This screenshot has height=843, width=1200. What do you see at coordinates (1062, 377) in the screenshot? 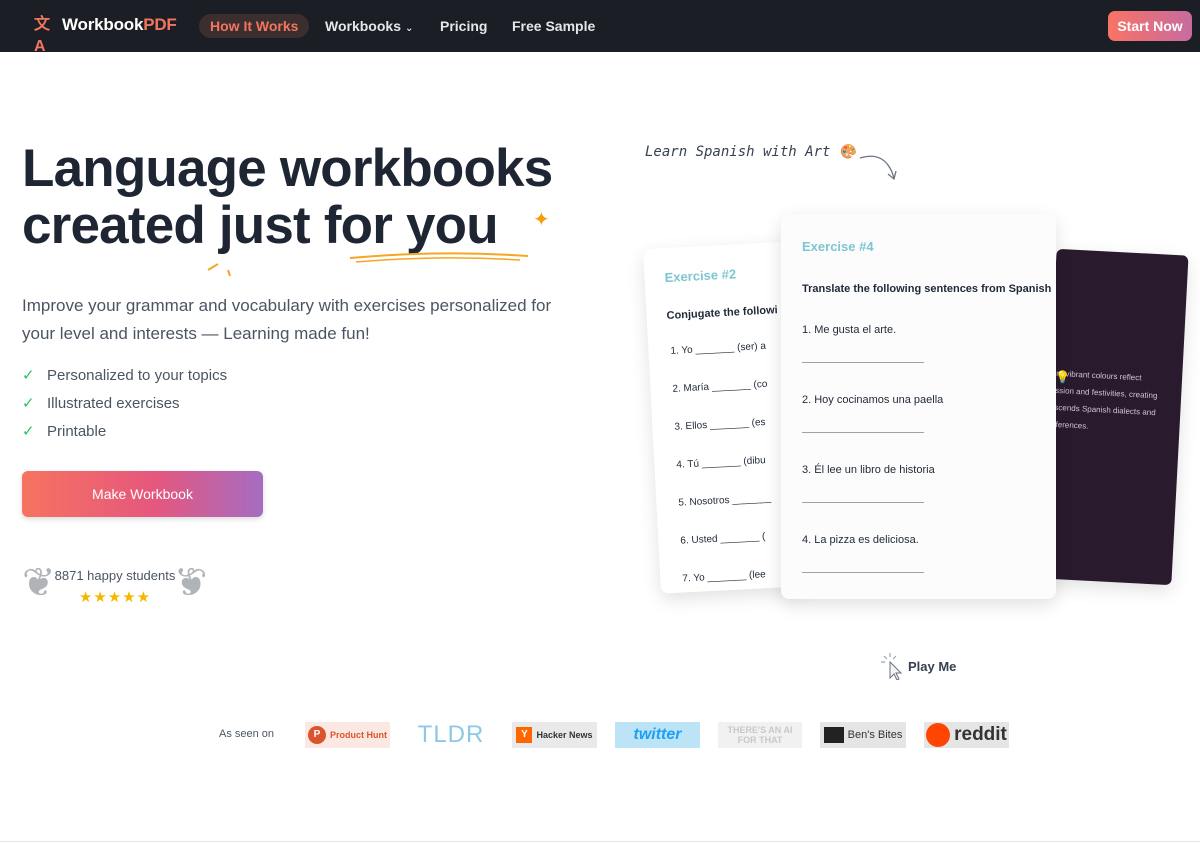
I see `lightbulb-icon: 💡` at bounding box center [1062, 377].